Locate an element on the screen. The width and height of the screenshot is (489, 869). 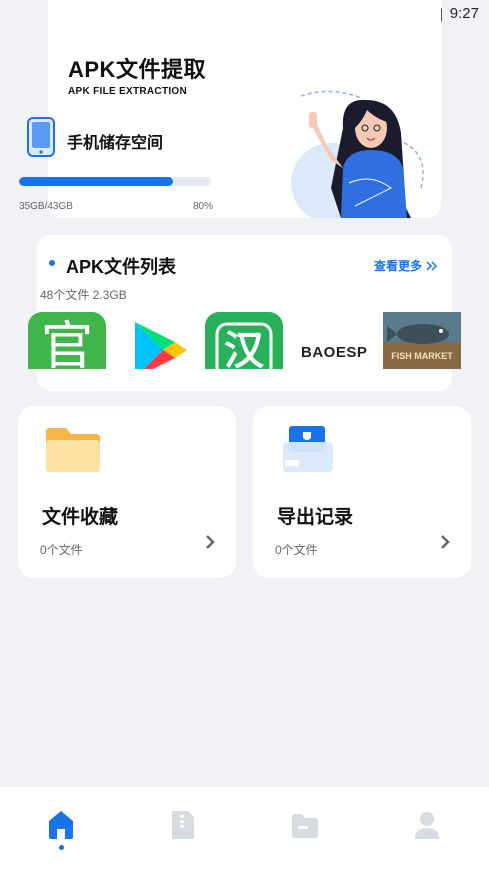
bullet-dot is located at coordinates (52, 263).